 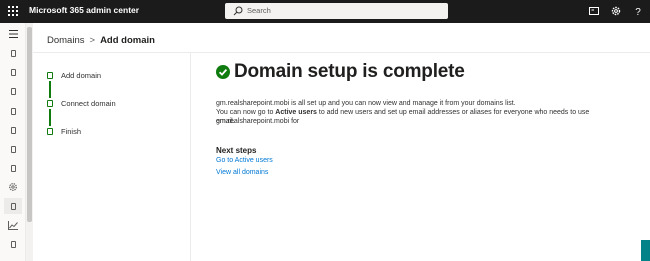 I want to click on monitor-icon, so click(x=594, y=11).